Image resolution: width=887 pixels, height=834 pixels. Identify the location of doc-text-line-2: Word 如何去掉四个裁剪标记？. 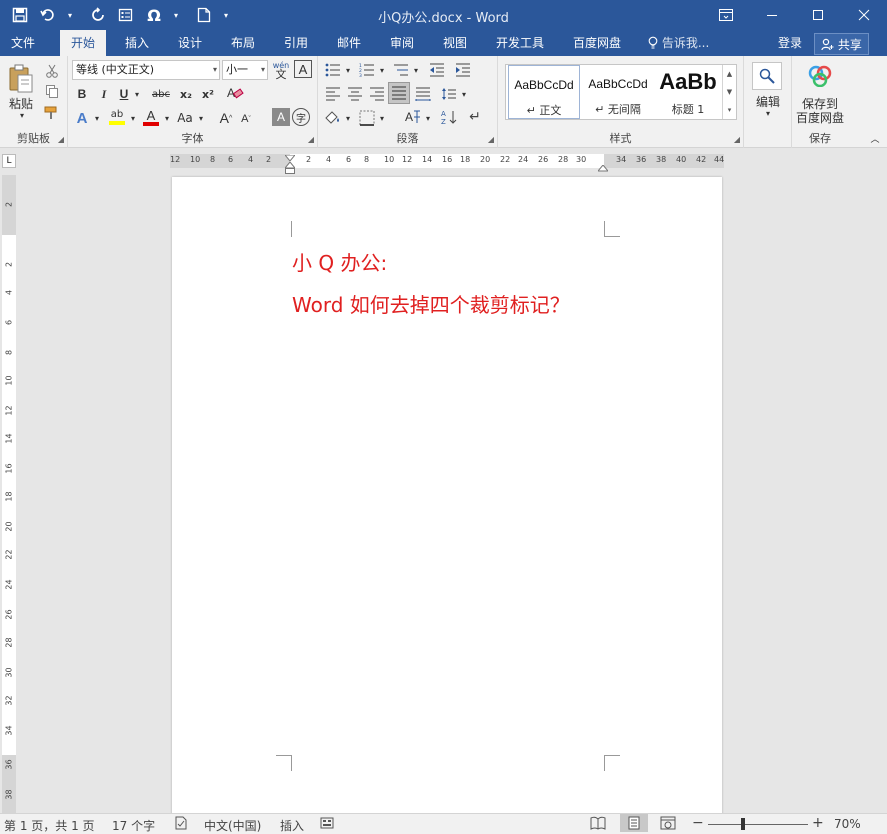
(431, 303).